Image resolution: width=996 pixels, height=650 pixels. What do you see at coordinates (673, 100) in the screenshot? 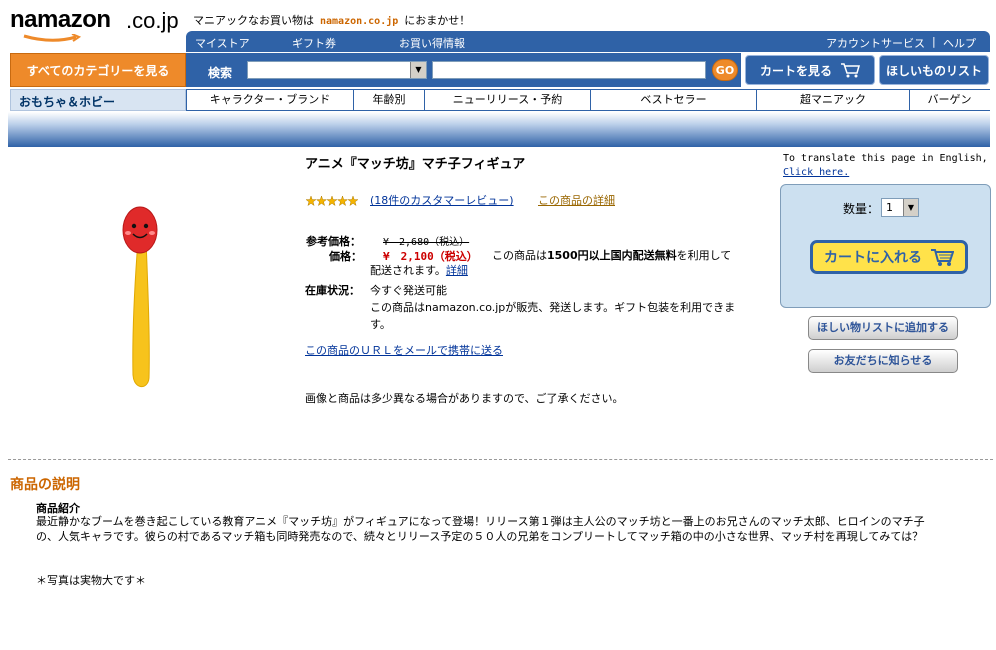
I see `subnav-item-bestseller: ベストセラー` at bounding box center [673, 100].